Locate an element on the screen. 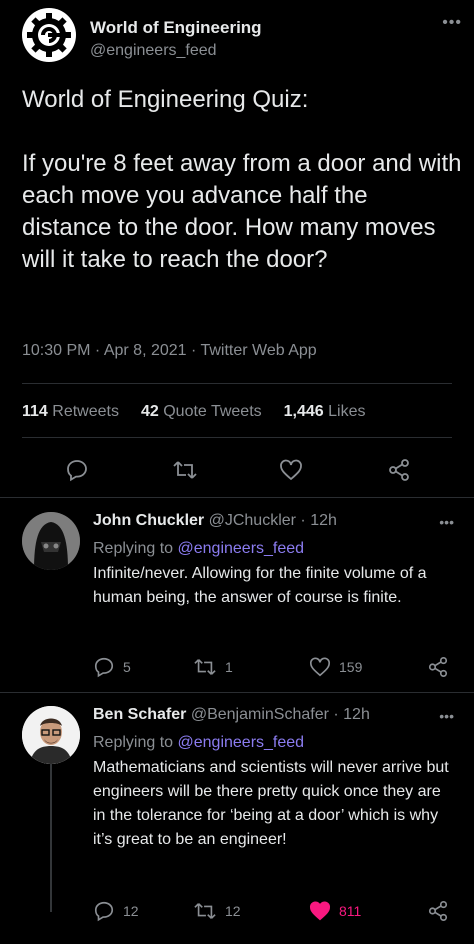 This screenshot has width=474, height=944. tweet-meta: 10:30 PM · Apr 8, 2021 · Twitter Web App is located at coordinates (169, 350).